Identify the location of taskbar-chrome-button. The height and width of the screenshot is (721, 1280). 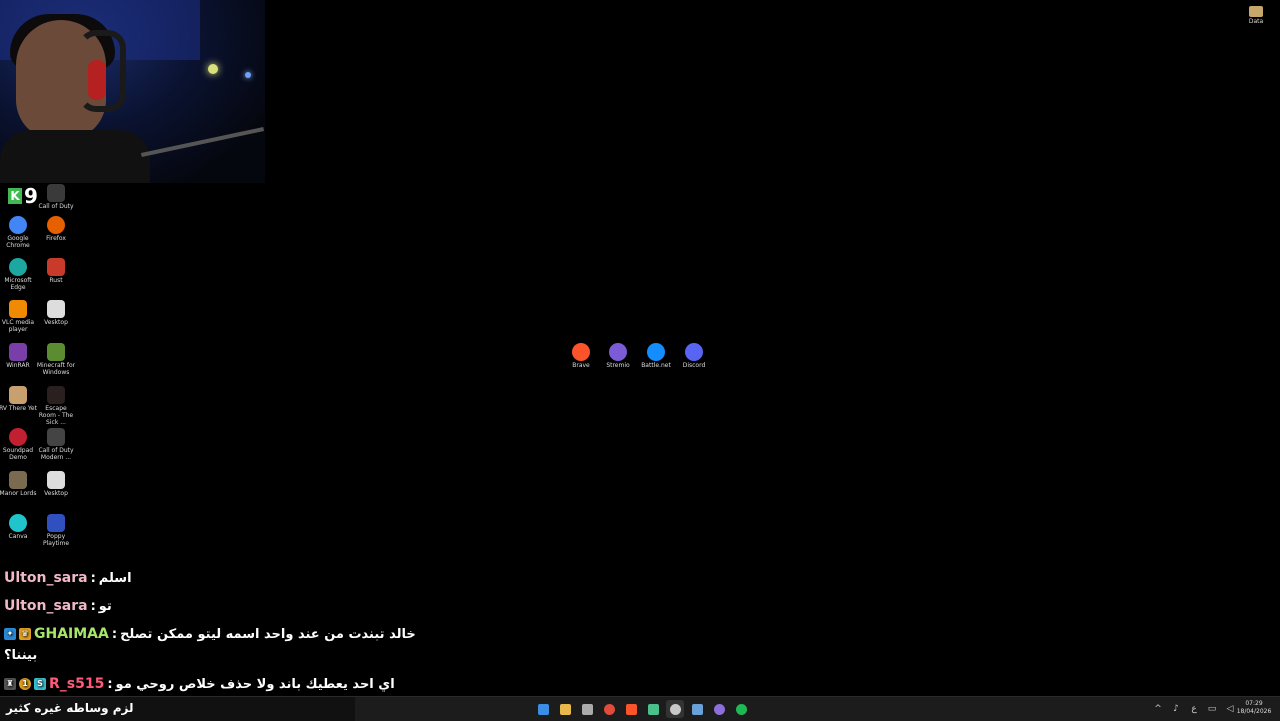
(609, 709).